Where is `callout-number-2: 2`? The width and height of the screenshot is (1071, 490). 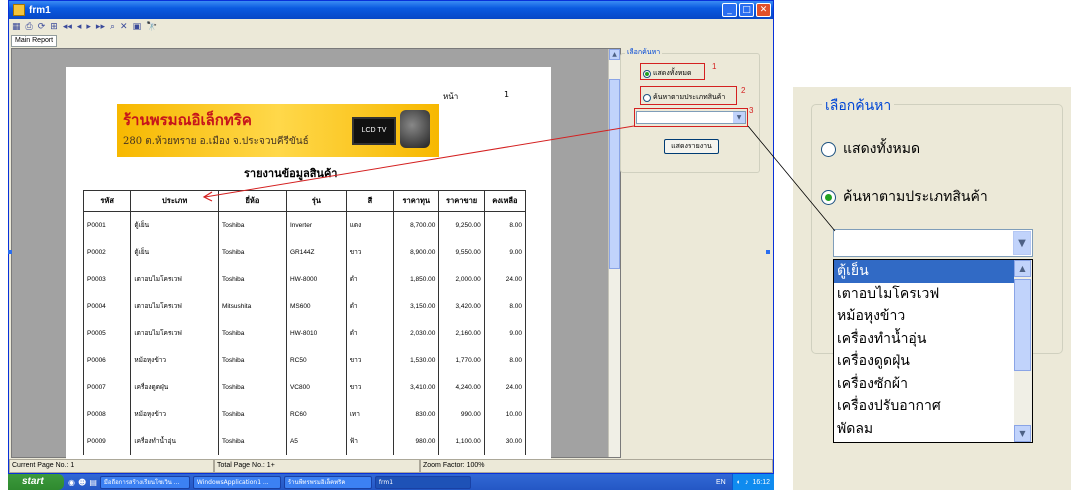
callout-number-2: 2 is located at coordinates (743, 90).